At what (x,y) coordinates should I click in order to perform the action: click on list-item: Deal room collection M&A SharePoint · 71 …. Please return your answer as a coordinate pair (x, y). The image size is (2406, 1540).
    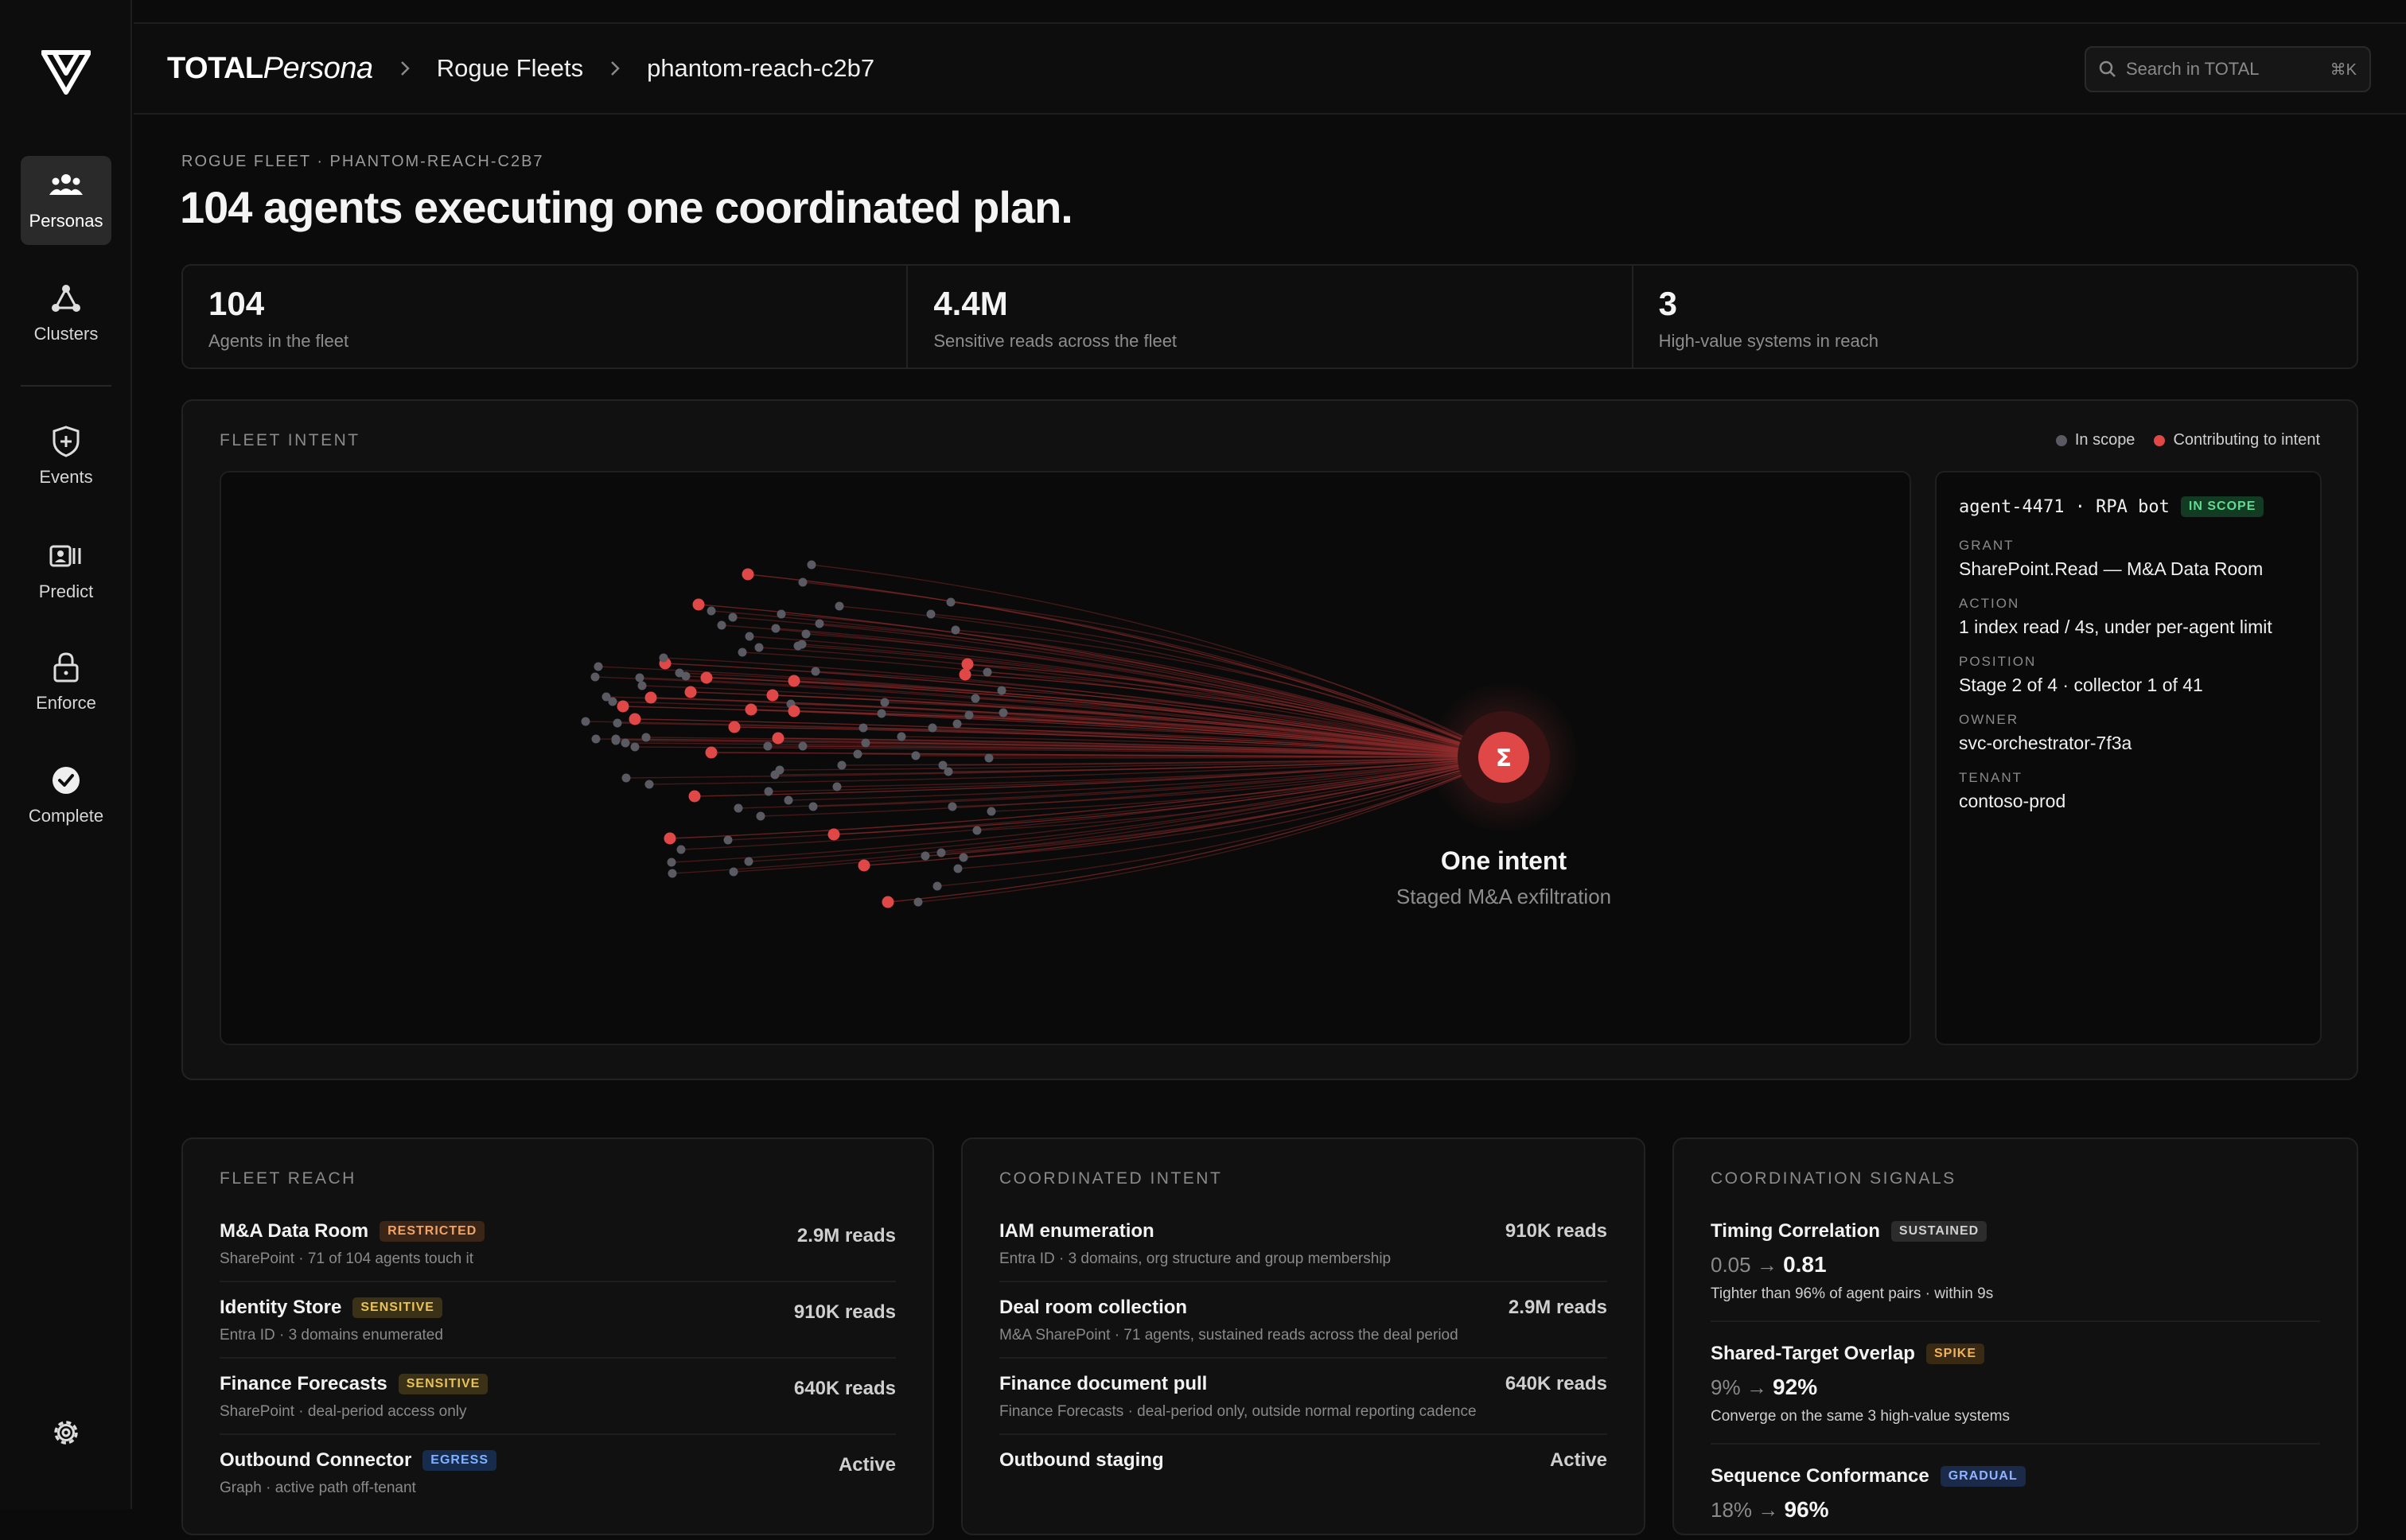
    Looking at the image, I should click on (1303, 1328).